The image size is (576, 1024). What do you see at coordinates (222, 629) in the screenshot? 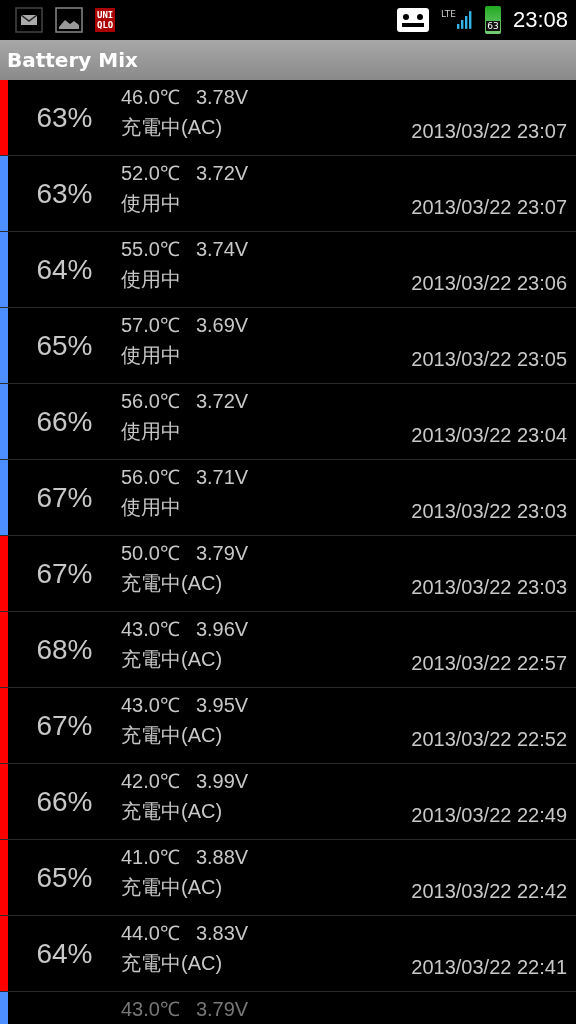
I see `voltage: 3.96V` at bounding box center [222, 629].